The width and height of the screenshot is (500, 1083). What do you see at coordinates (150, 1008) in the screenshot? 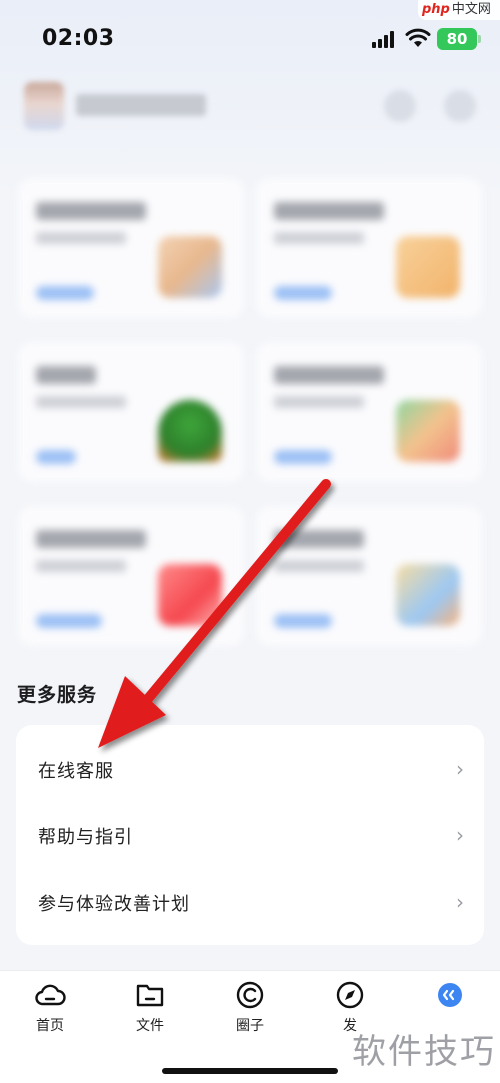
I see `tab-files: 文件` at bounding box center [150, 1008].